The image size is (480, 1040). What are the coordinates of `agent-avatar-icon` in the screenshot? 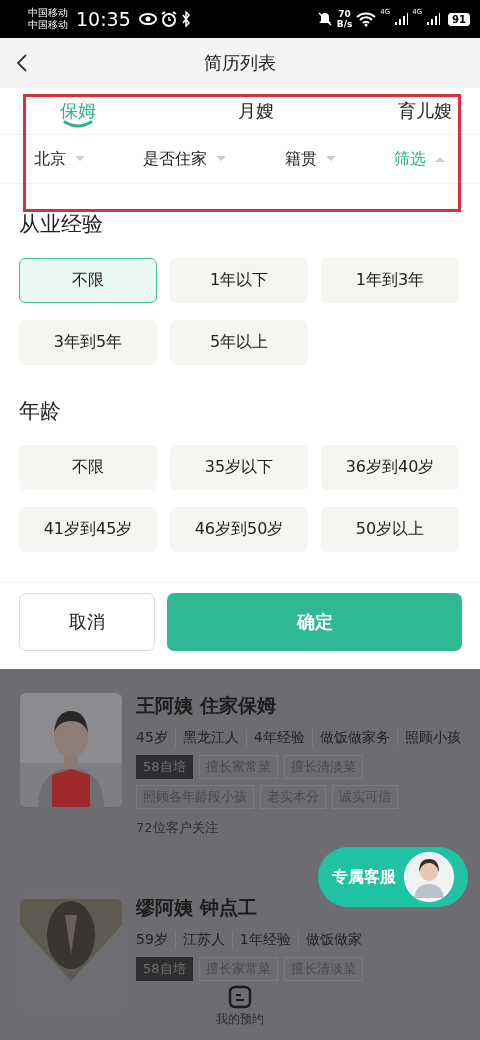 It's located at (429, 877).